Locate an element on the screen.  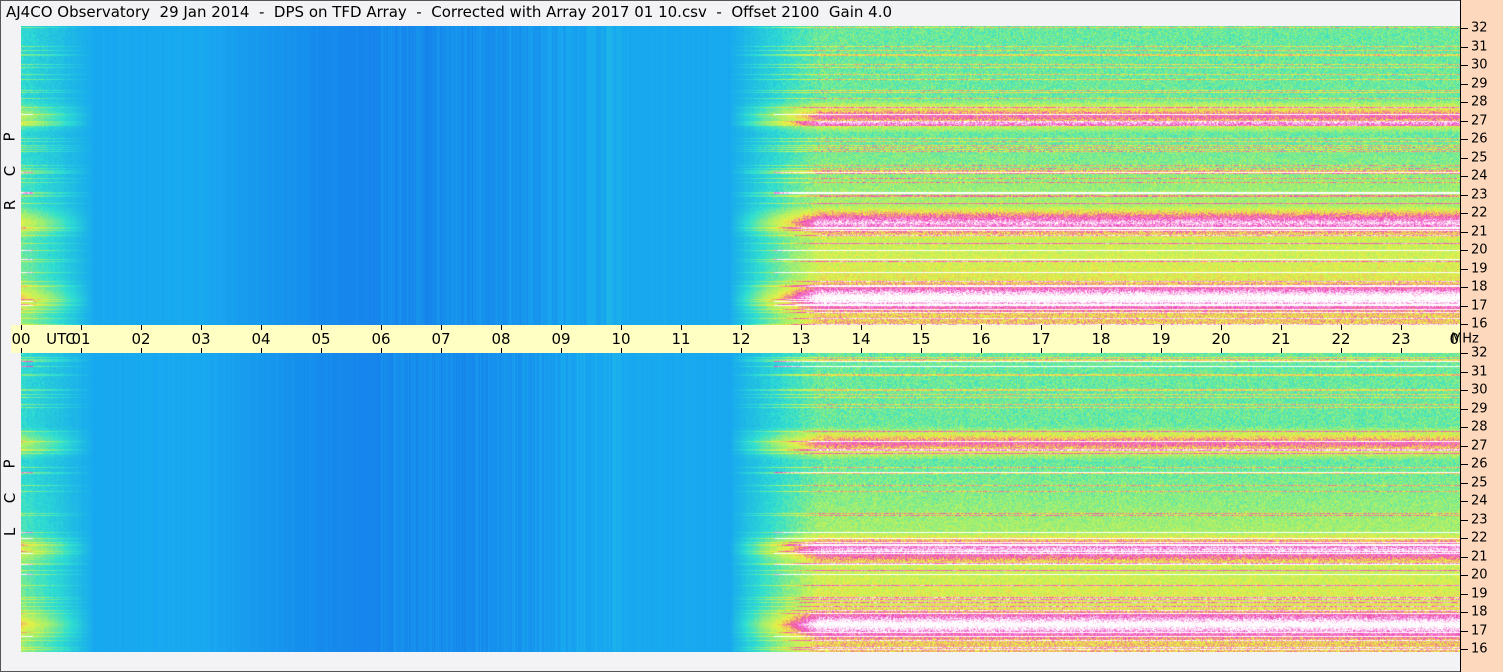
time-tick-label: 14 is located at coordinates (861, 339).